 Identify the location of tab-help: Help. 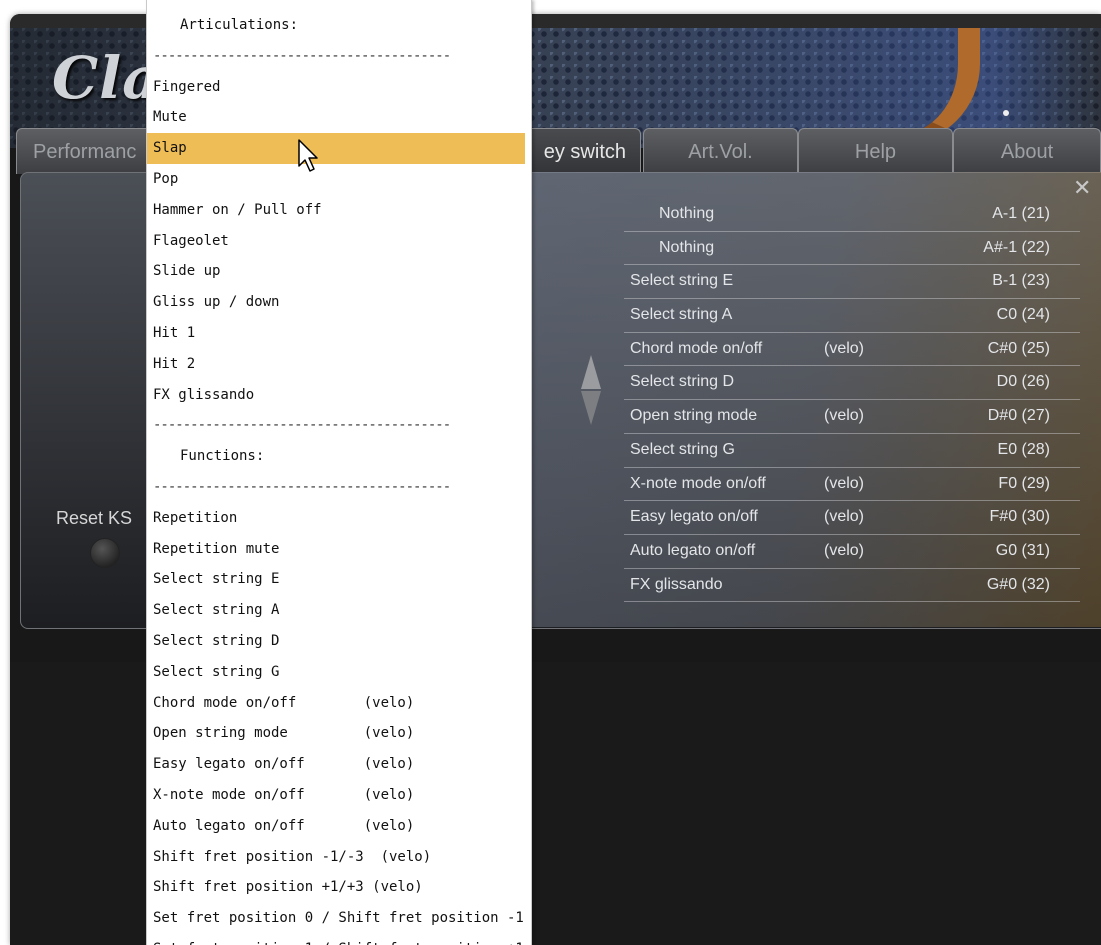
(875, 151).